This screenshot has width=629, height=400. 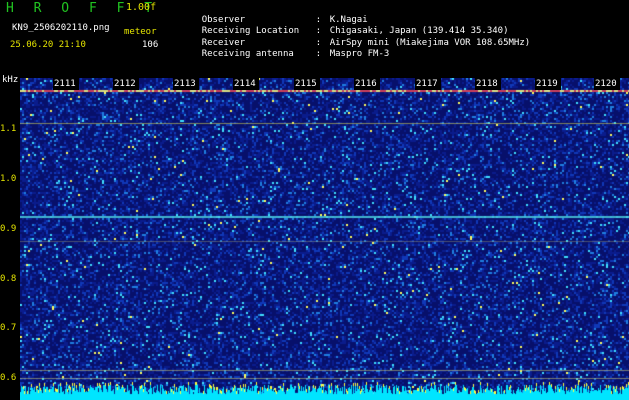 What do you see at coordinates (306, 84) in the screenshot?
I see `time-tick-label: 2115` at bounding box center [306, 84].